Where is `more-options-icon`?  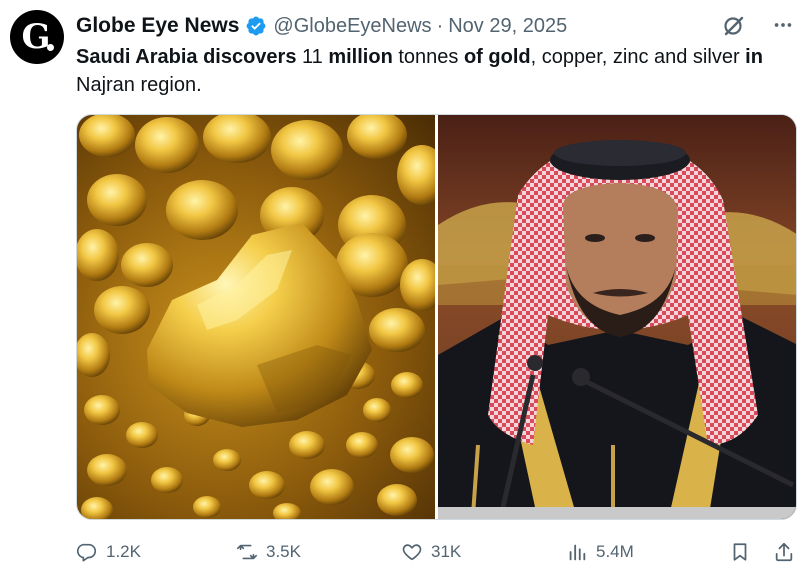
more-options-icon is located at coordinates (783, 25).